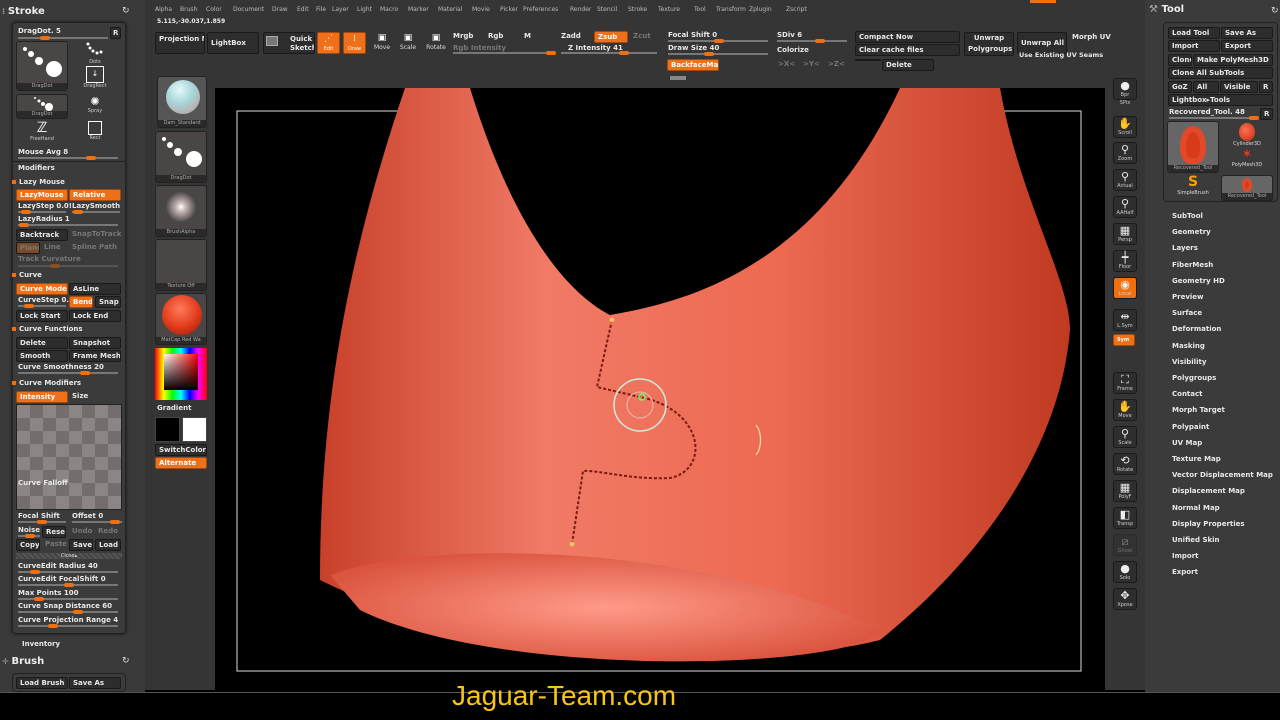 The image size is (1280, 720). What do you see at coordinates (1125, 437) in the screenshot?
I see `shelf-scale-button: ⚲ Scale` at bounding box center [1125, 437].